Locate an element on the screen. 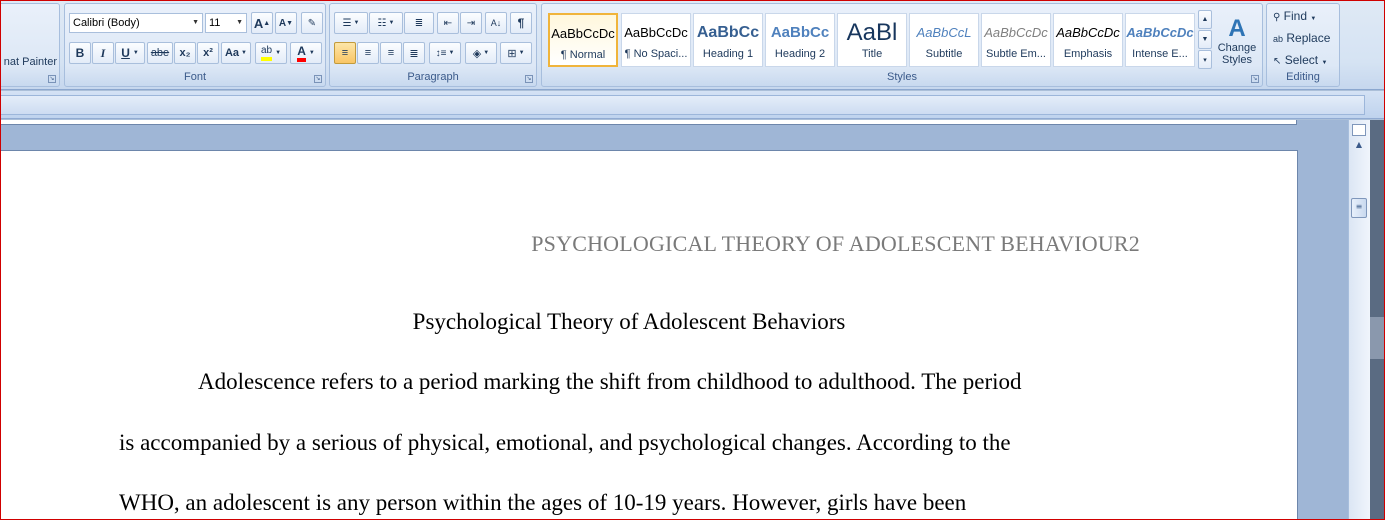 The width and height of the screenshot is (1385, 520). increase-indent-button: ⇥ is located at coordinates (471, 23).